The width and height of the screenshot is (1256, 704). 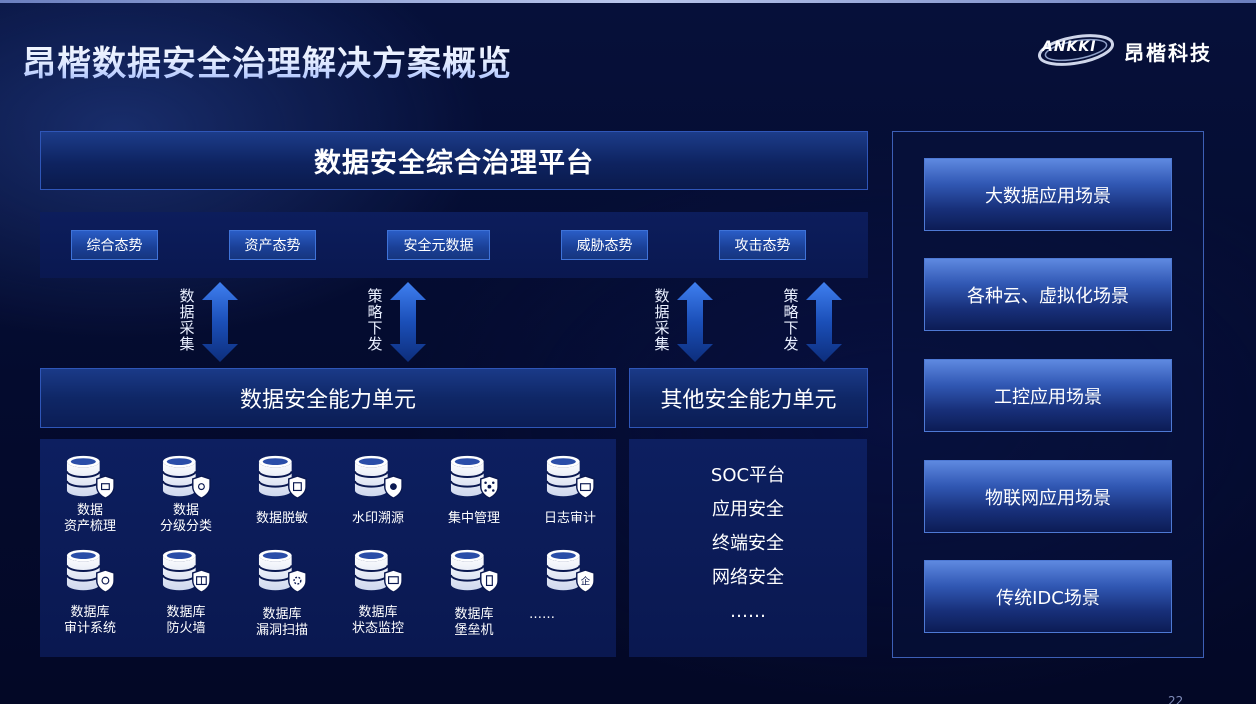 I want to click on page-title: 昂楷数据安全治理解决方案概览, so click(x=267, y=60).